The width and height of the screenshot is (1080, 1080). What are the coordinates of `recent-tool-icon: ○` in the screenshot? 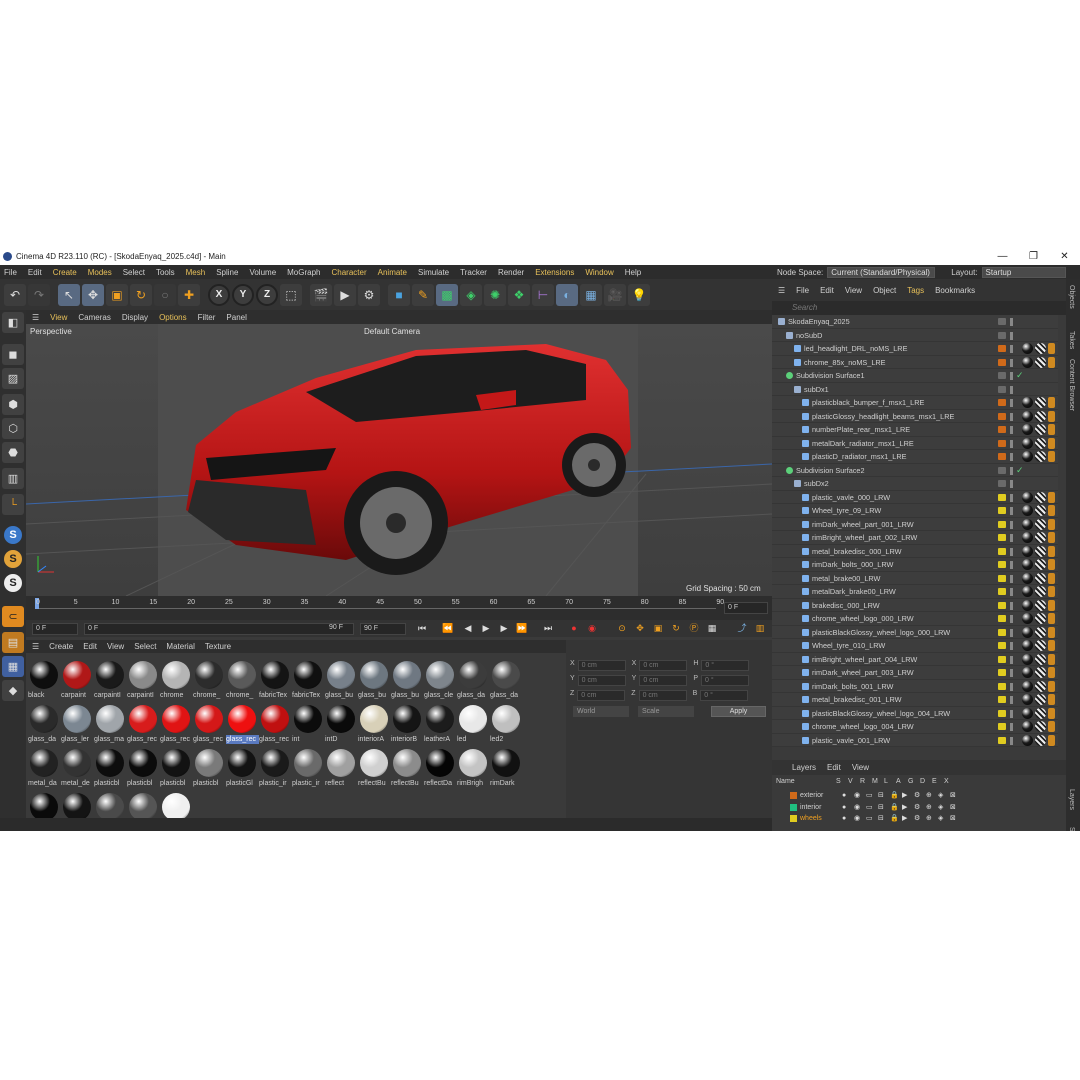 It's located at (165, 294).